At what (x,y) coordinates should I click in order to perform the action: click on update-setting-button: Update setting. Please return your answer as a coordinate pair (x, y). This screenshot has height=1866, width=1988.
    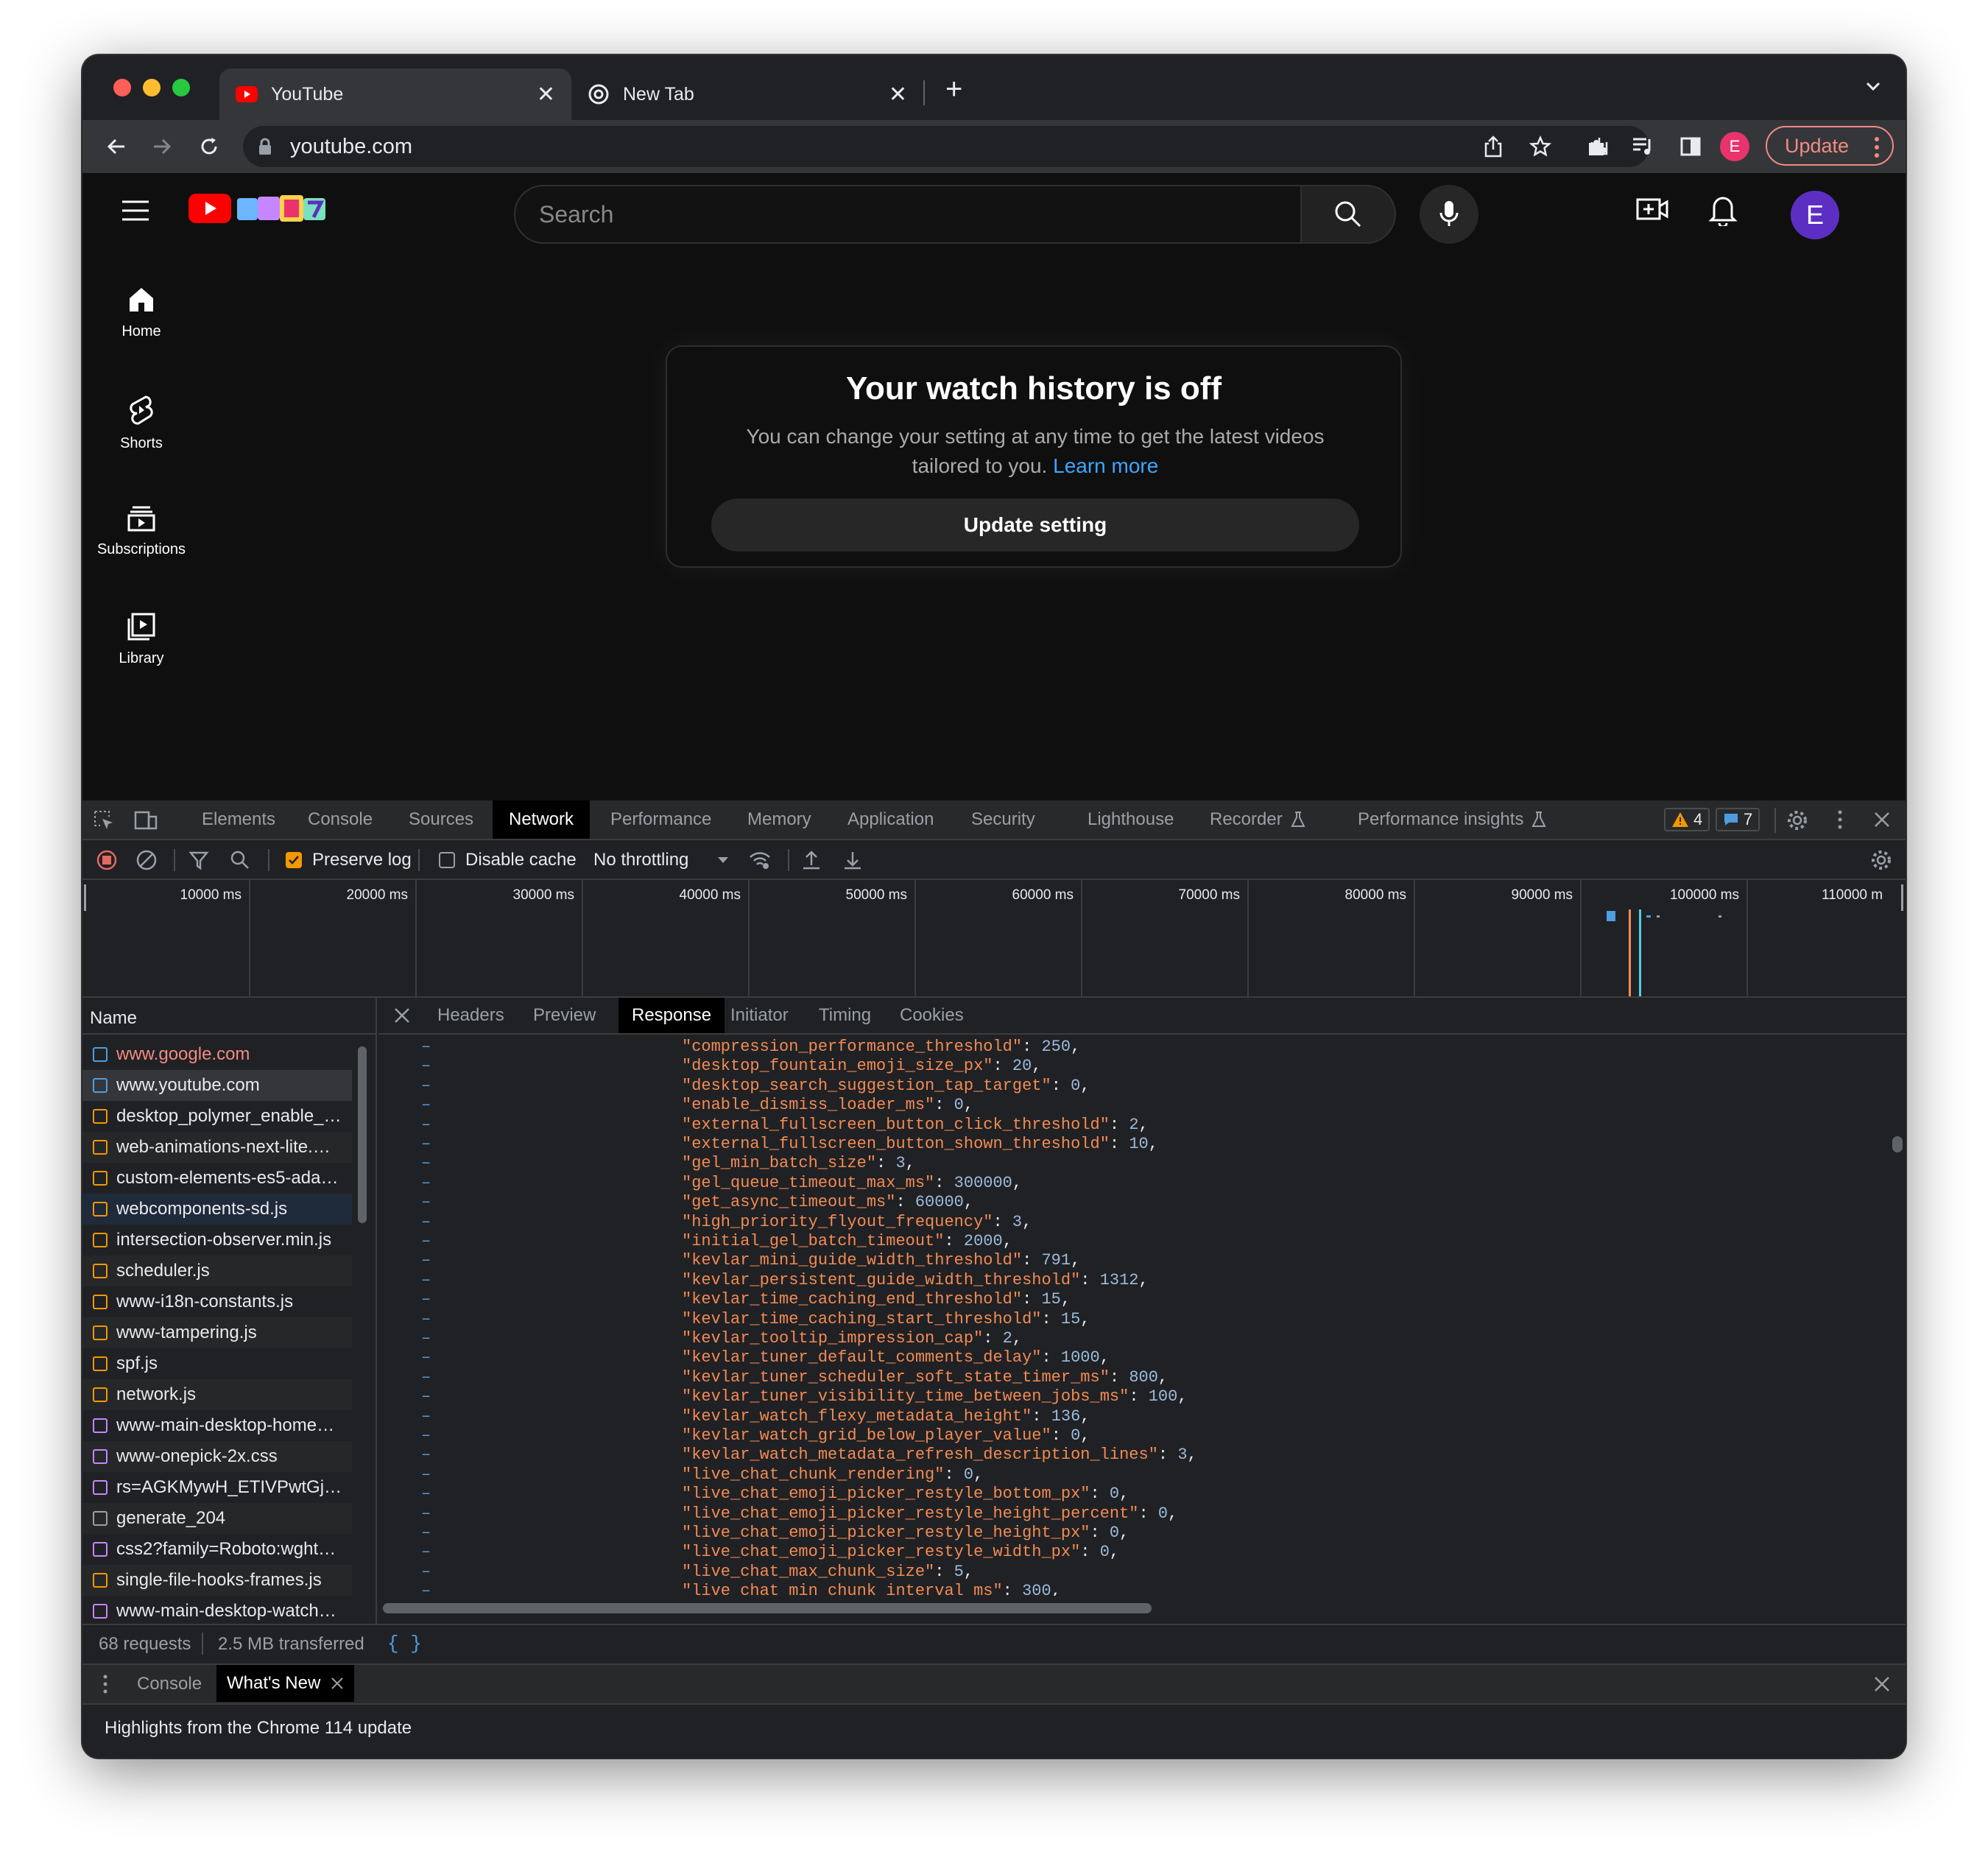
    Looking at the image, I should click on (1035, 525).